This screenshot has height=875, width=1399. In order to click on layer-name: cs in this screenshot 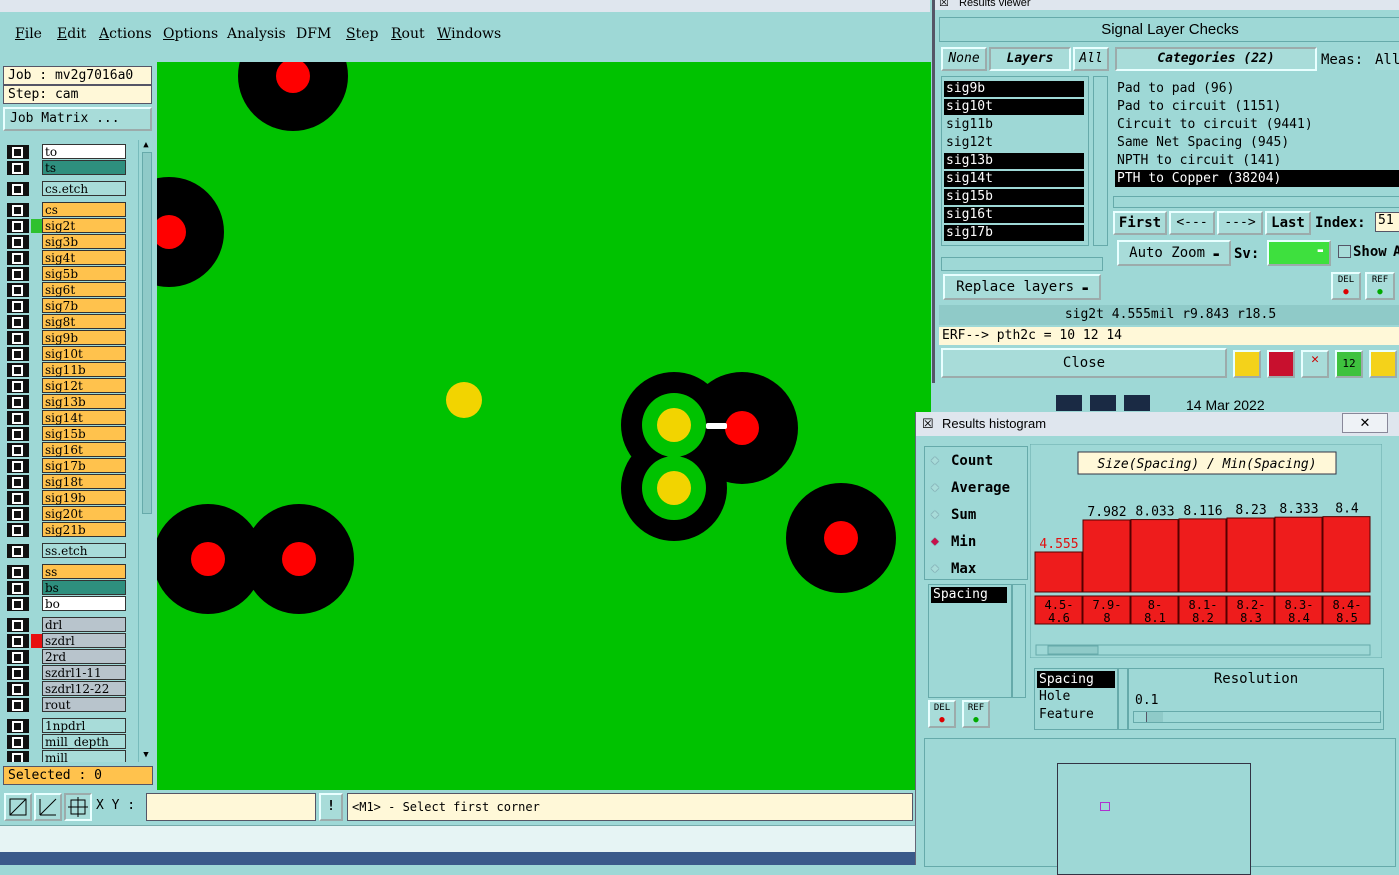, I will do `click(84, 209)`.